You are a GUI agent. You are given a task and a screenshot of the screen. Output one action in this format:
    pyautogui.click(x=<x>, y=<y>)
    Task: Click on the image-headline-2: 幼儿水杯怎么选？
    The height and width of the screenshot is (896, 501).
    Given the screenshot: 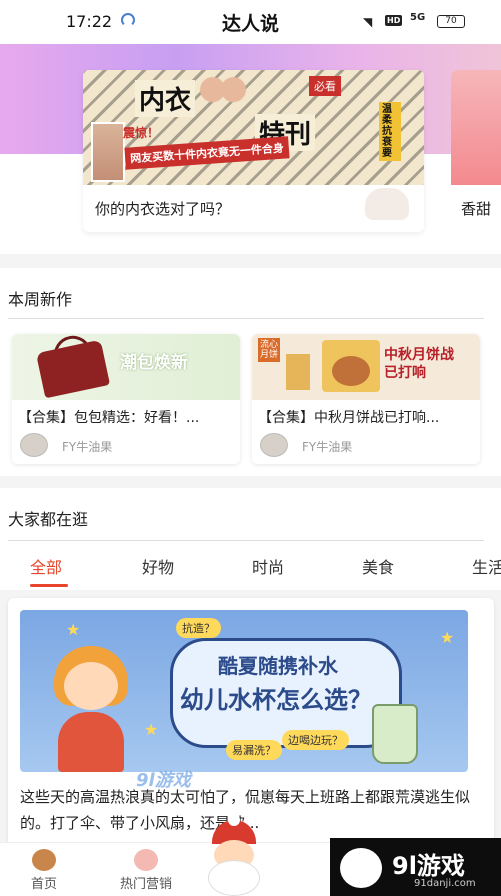 What is the action you would take?
    pyautogui.click(x=276, y=700)
    